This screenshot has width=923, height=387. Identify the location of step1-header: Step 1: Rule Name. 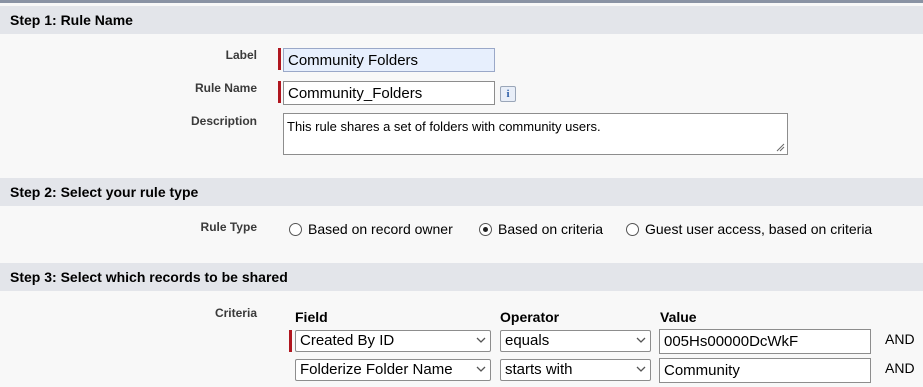
(461, 20).